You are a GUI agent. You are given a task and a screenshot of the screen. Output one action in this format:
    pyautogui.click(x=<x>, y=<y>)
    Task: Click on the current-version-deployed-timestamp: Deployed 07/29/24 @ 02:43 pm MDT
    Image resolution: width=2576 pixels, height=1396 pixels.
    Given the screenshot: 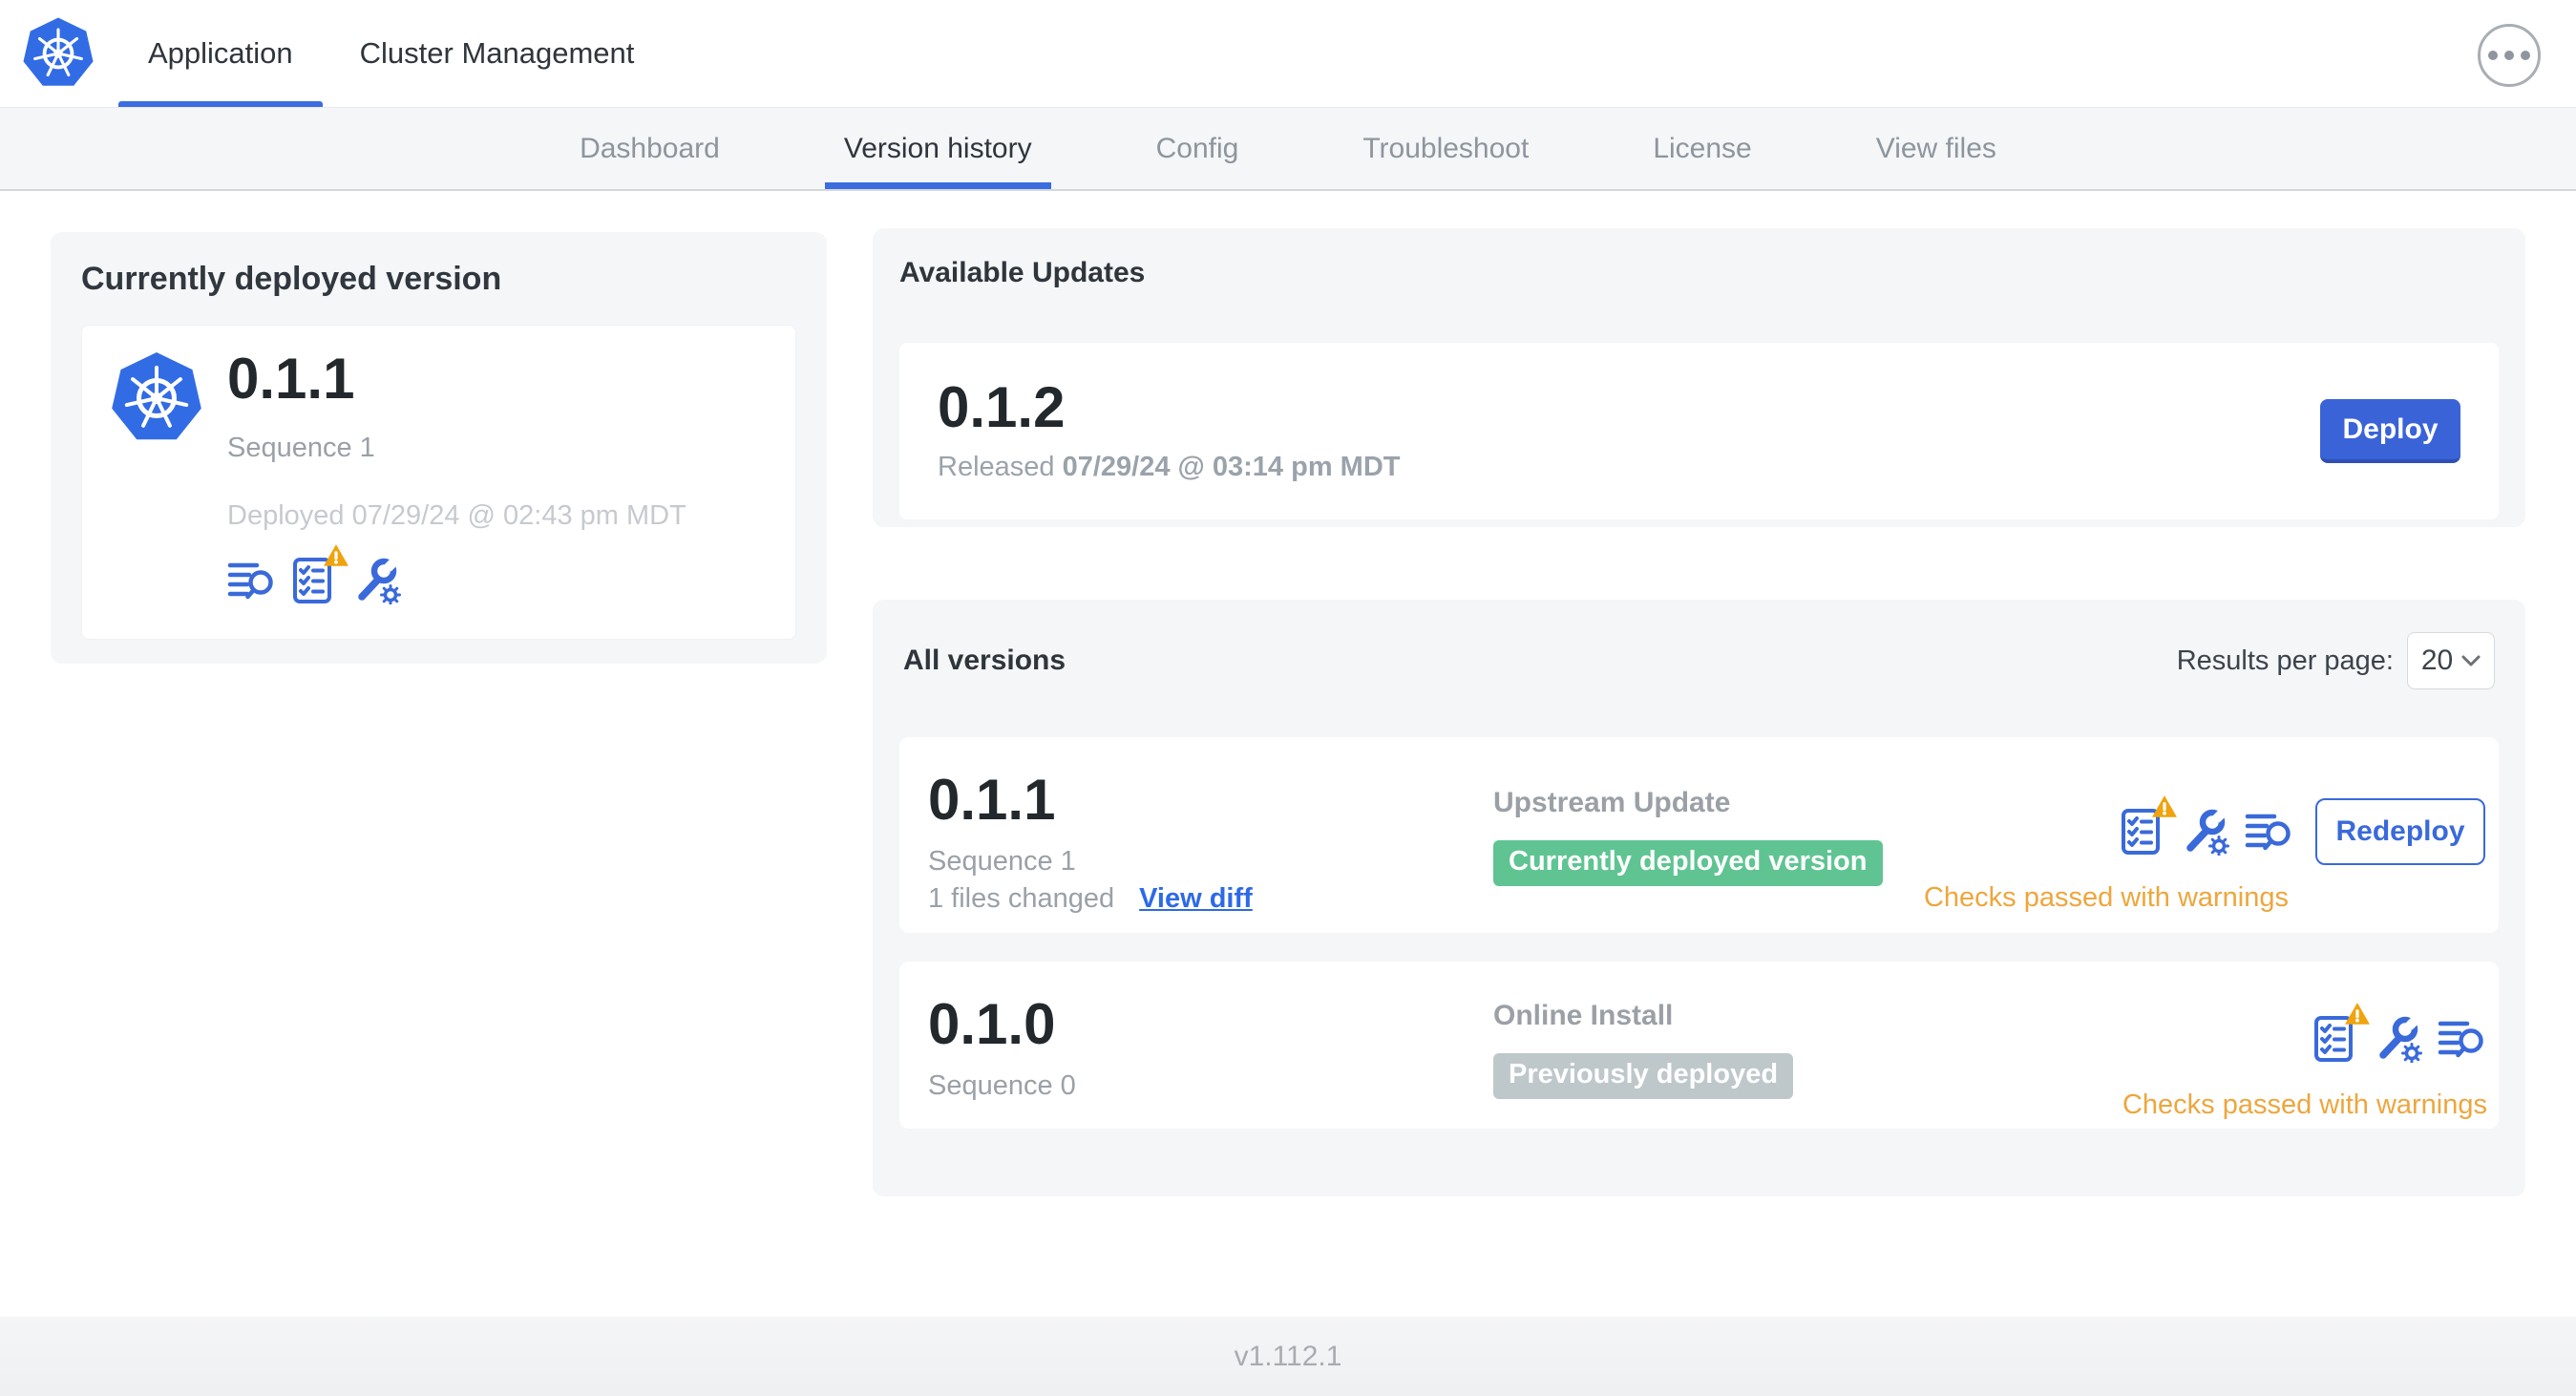 What is the action you would take?
    pyautogui.click(x=456, y=515)
    